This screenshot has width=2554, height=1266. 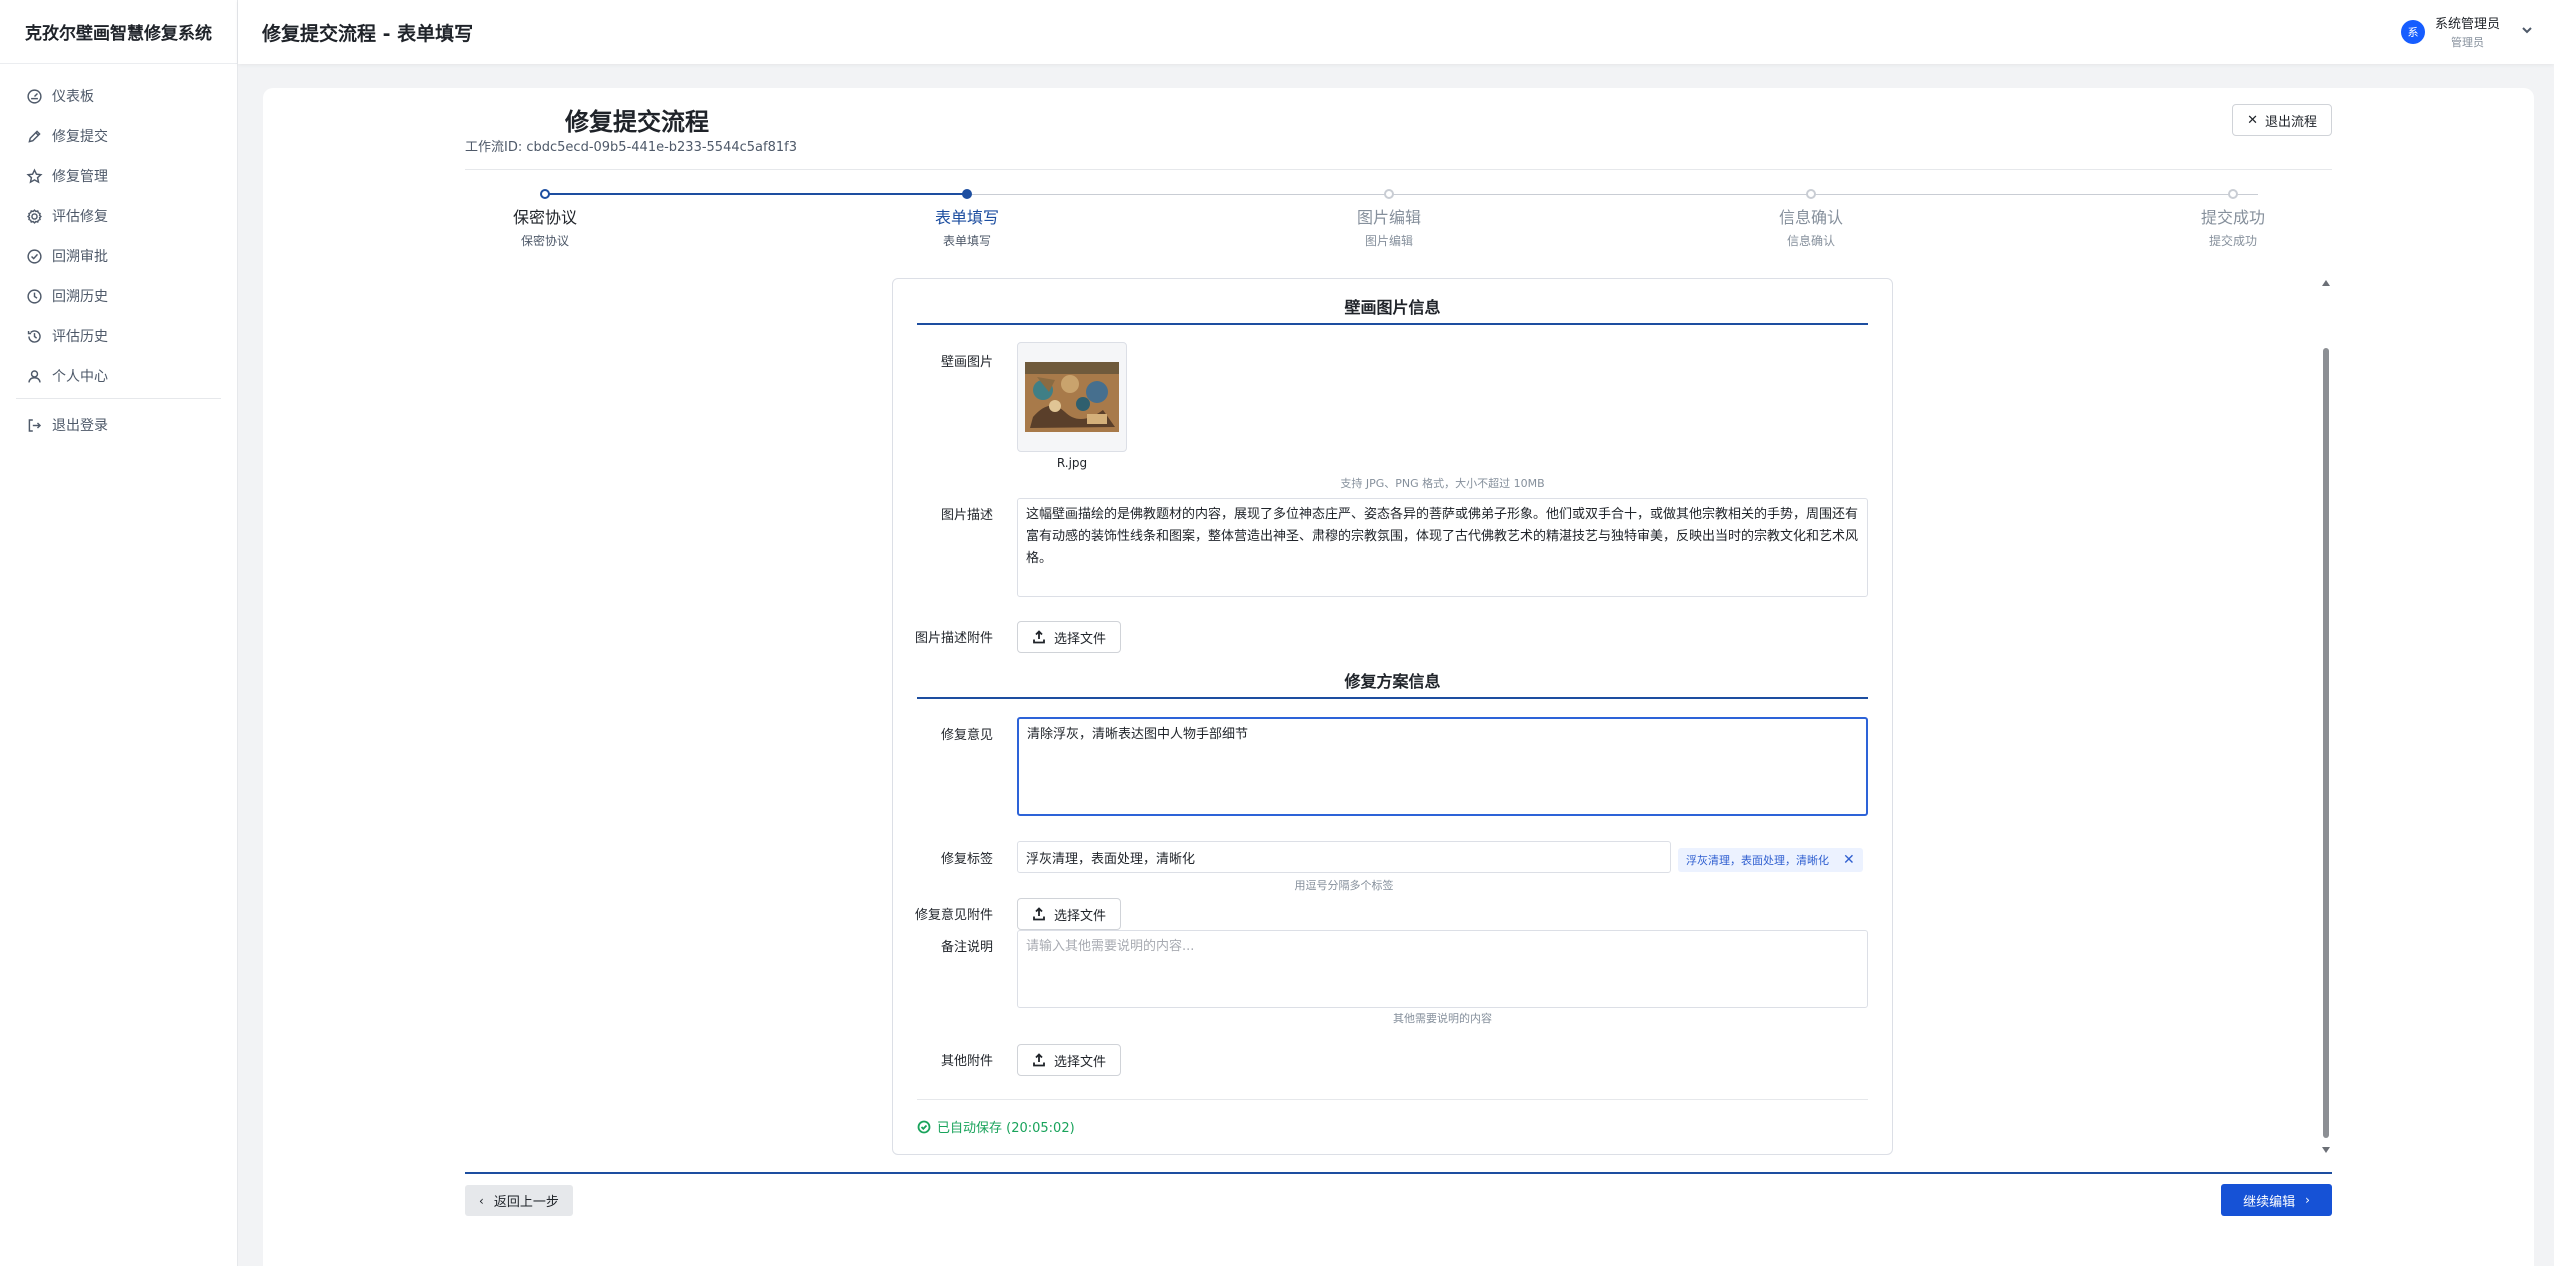 What do you see at coordinates (80, 257) in the screenshot?
I see `sidebar-item-label: 回溯审批` at bounding box center [80, 257].